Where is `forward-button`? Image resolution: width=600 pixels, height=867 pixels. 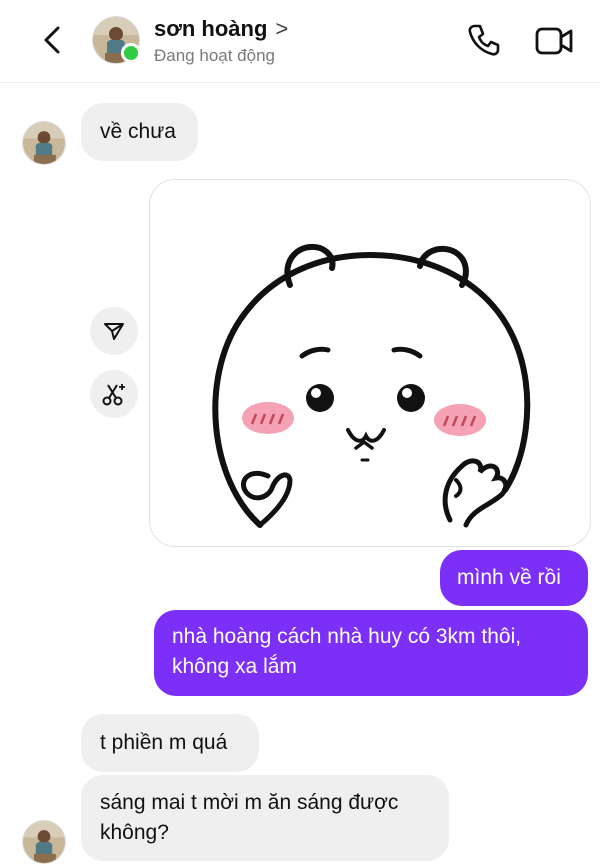 forward-button is located at coordinates (114, 331).